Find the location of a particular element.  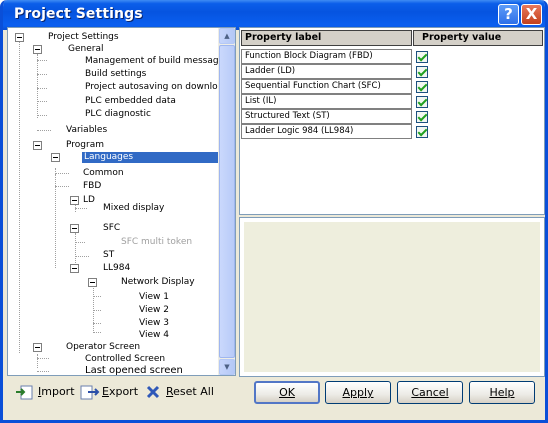

checkbox-st is located at coordinates (422, 117).